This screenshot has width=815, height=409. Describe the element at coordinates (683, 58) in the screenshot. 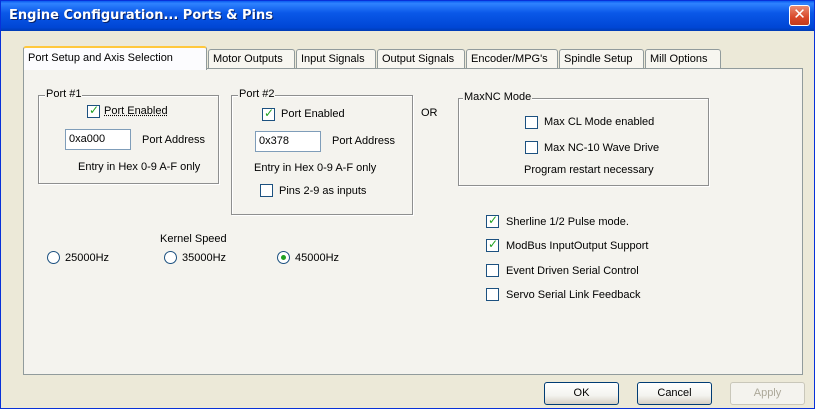

I see `tab-mill-options: Mill Options` at that location.